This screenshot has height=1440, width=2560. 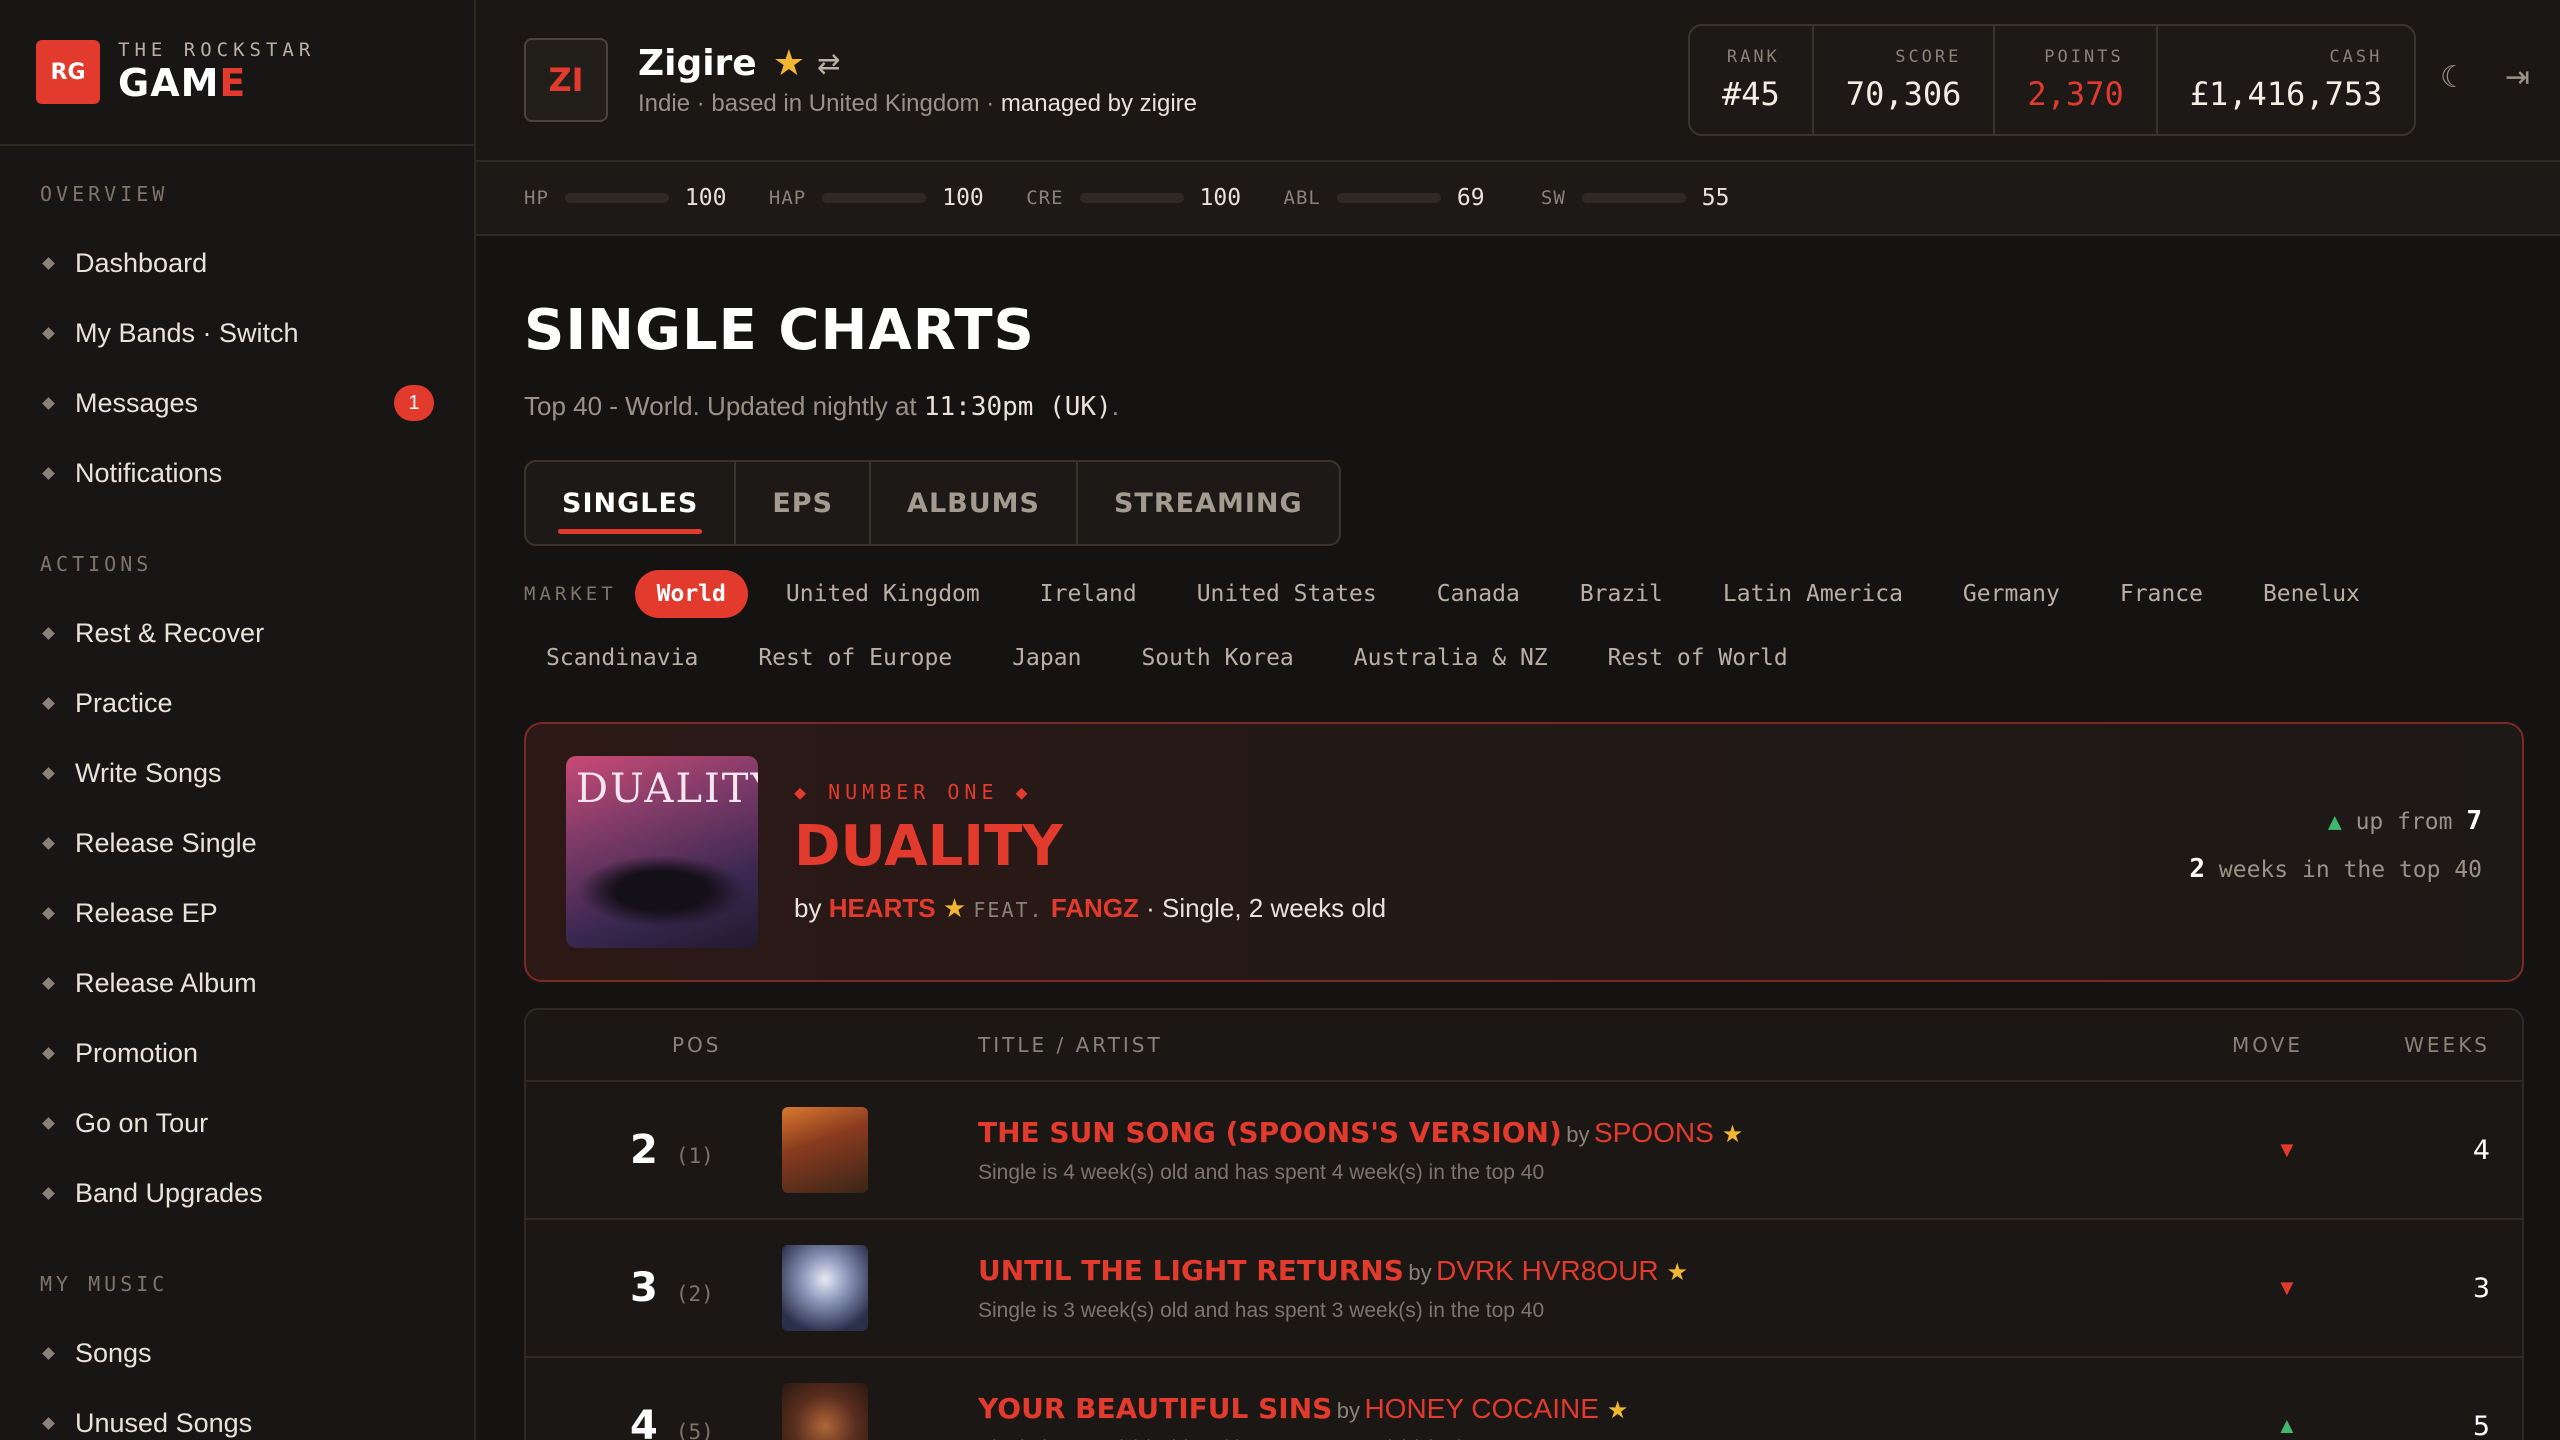 What do you see at coordinates (1217, 658) in the screenshot?
I see `market-chip: South Korea` at bounding box center [1217, 658].